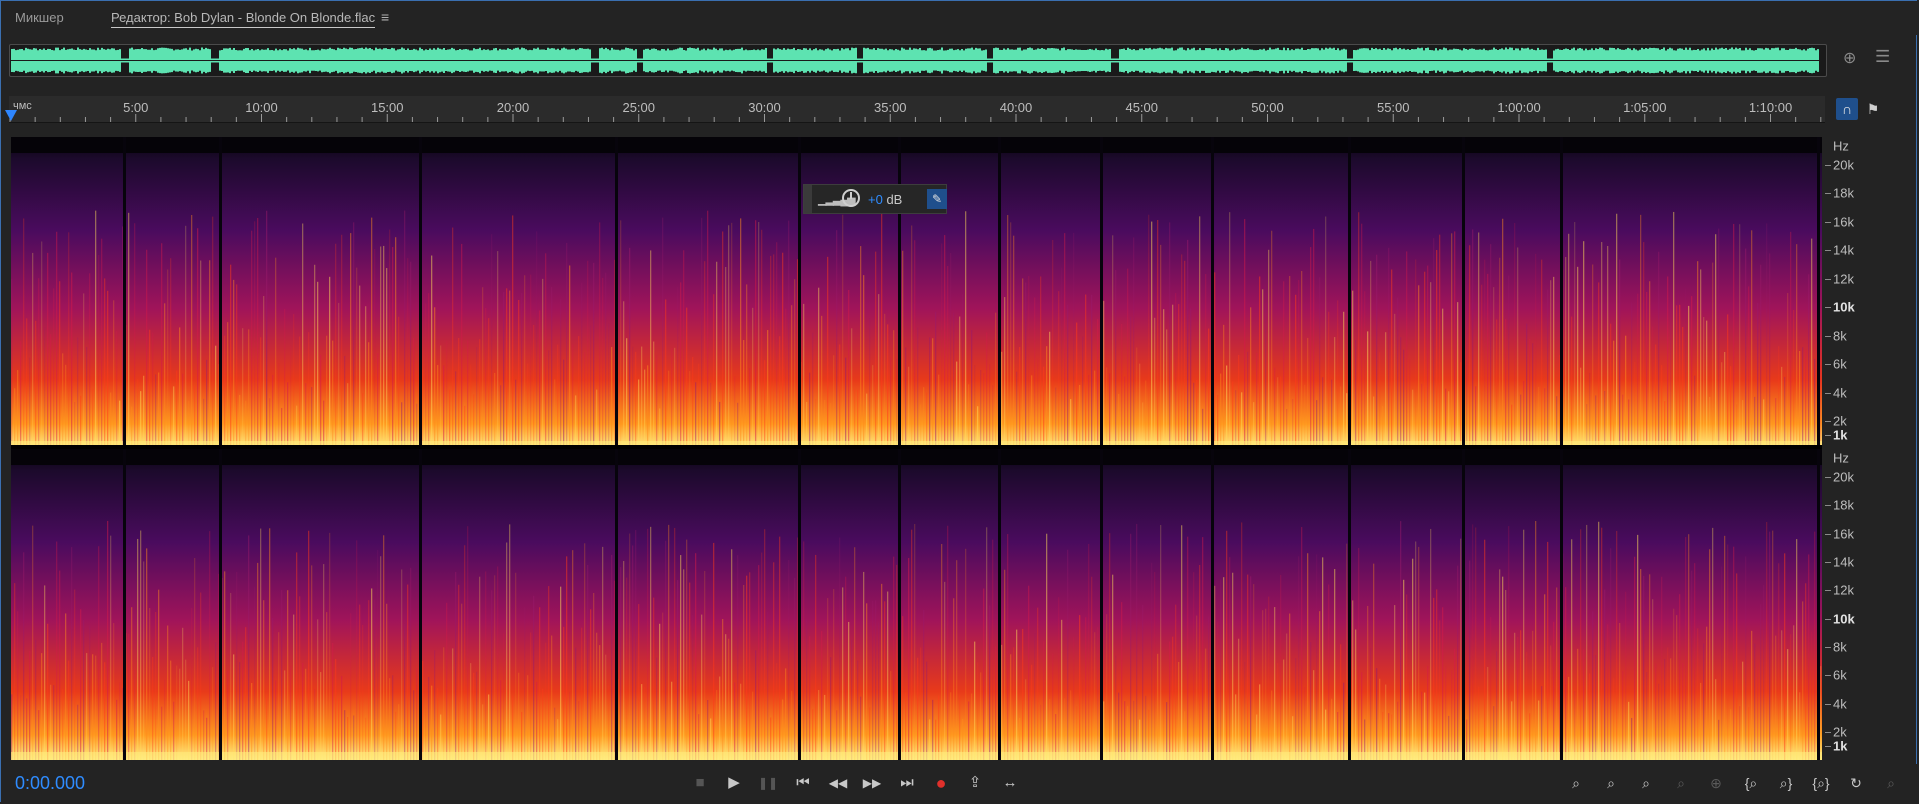 The height and width of the screenshot is (804, 1919). What do you see at coordinates (941, 783) in the screenshot?
I see `record-button: ●` at bounding box center [941, 783].